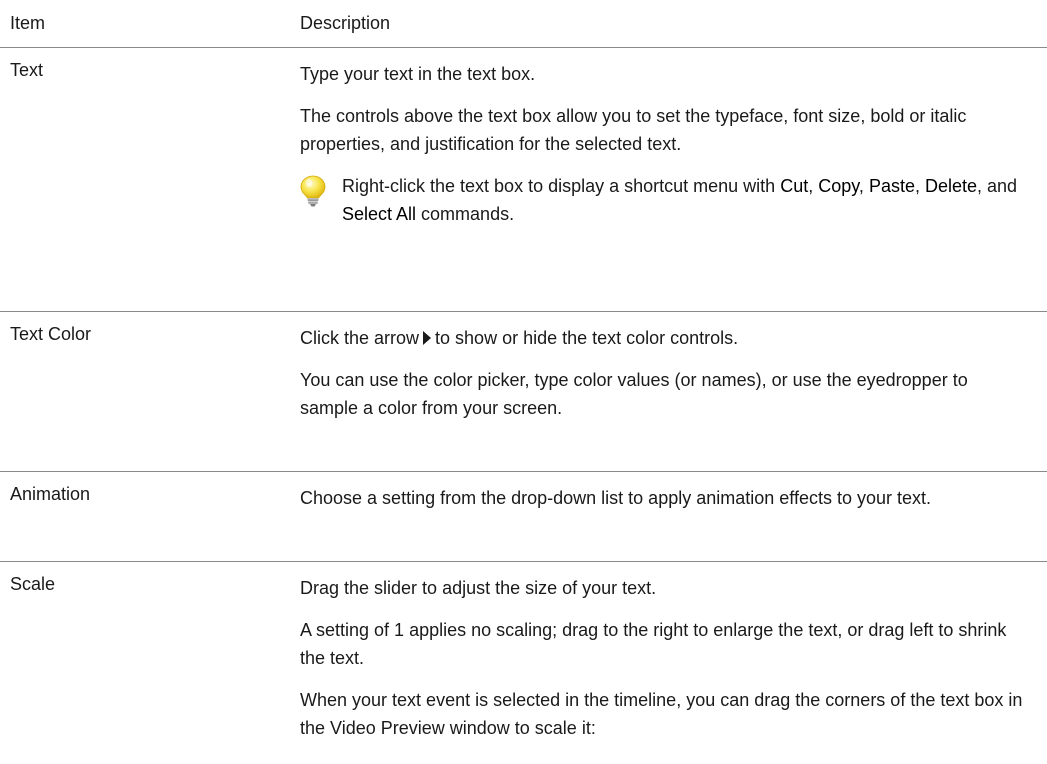 The height and width of the screenshot is (764, 1047). I want to click on command-select-all: Select All, so click(379, 214).